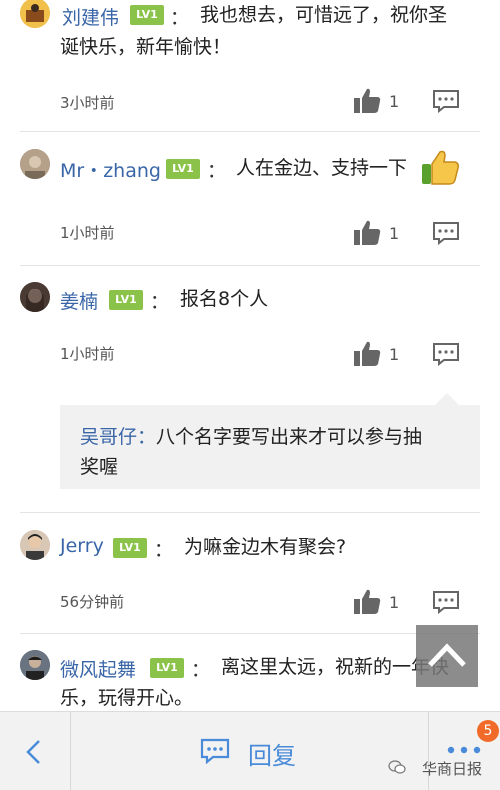  What do you see at coordinates (397, 767) in the screenshot?
I see `wechat-icon` at bounding box center [397, 767].